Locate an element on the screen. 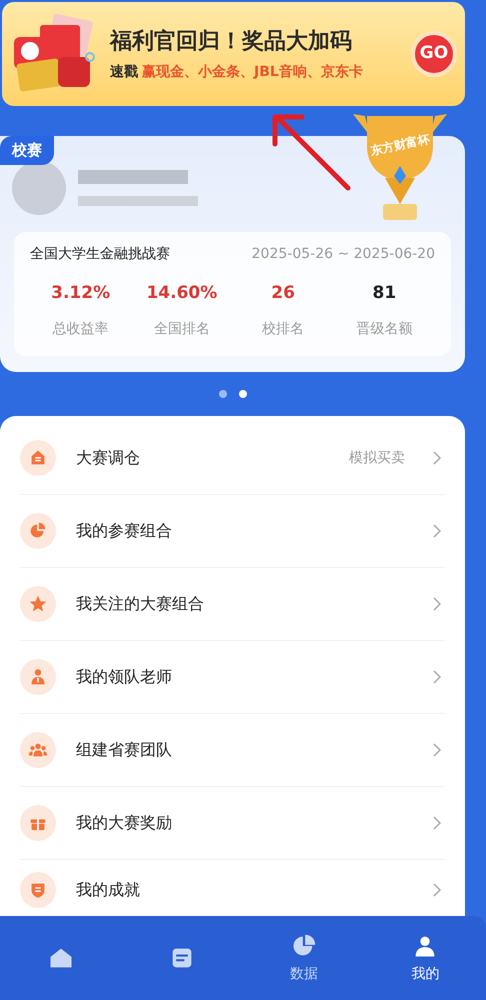 The width and height of the screenshot is (486, 1000). menu-item: 我的参赛组合 is located at coordinates (232, 531).